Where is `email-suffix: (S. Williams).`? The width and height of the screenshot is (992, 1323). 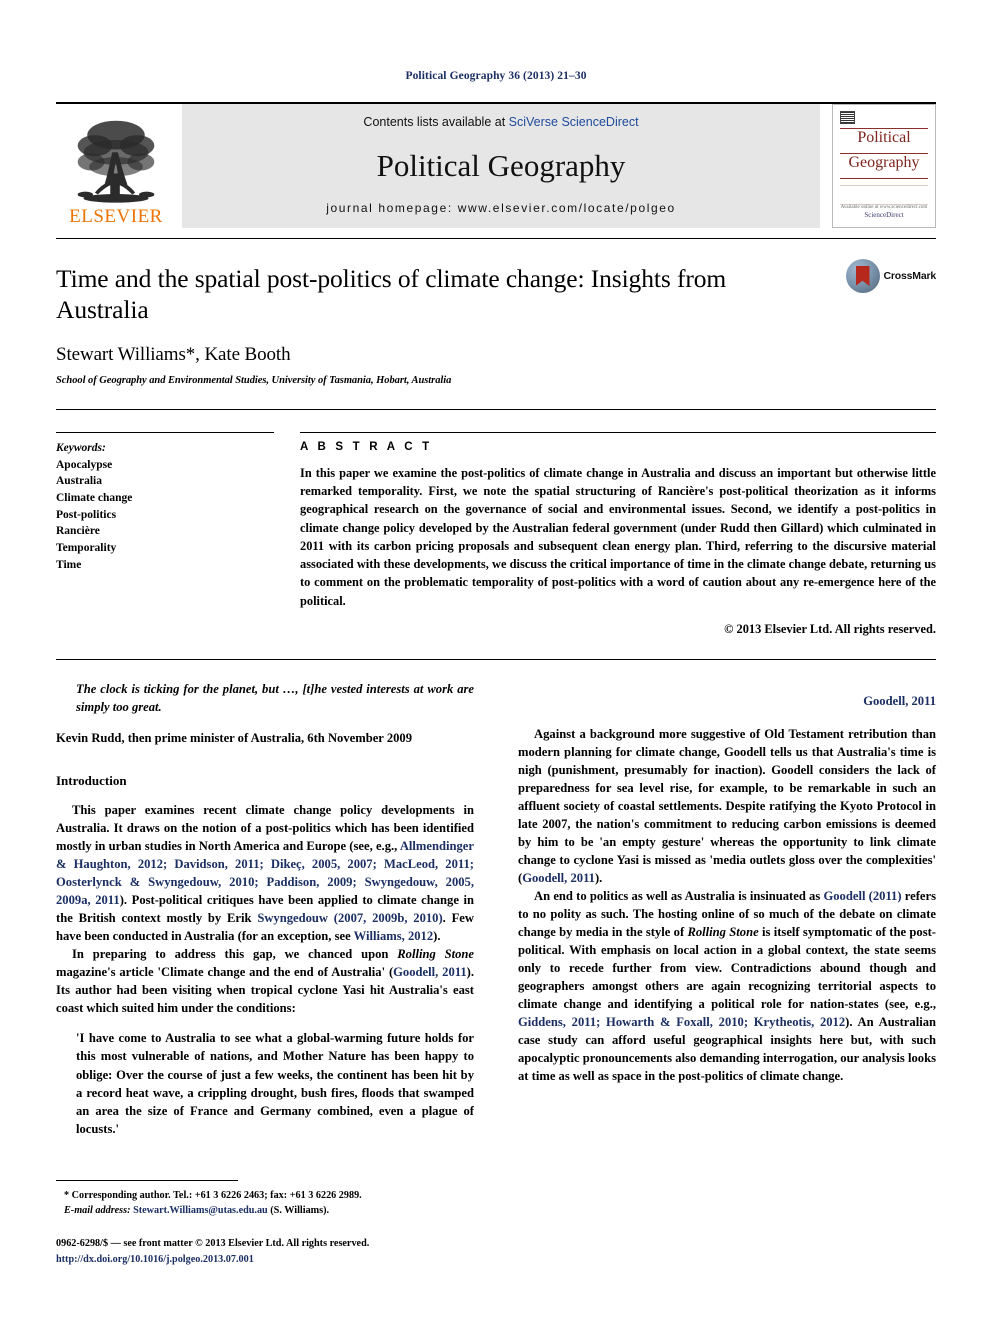
email-suffix: (S. Williams). is located at coordinates (298, 1211).